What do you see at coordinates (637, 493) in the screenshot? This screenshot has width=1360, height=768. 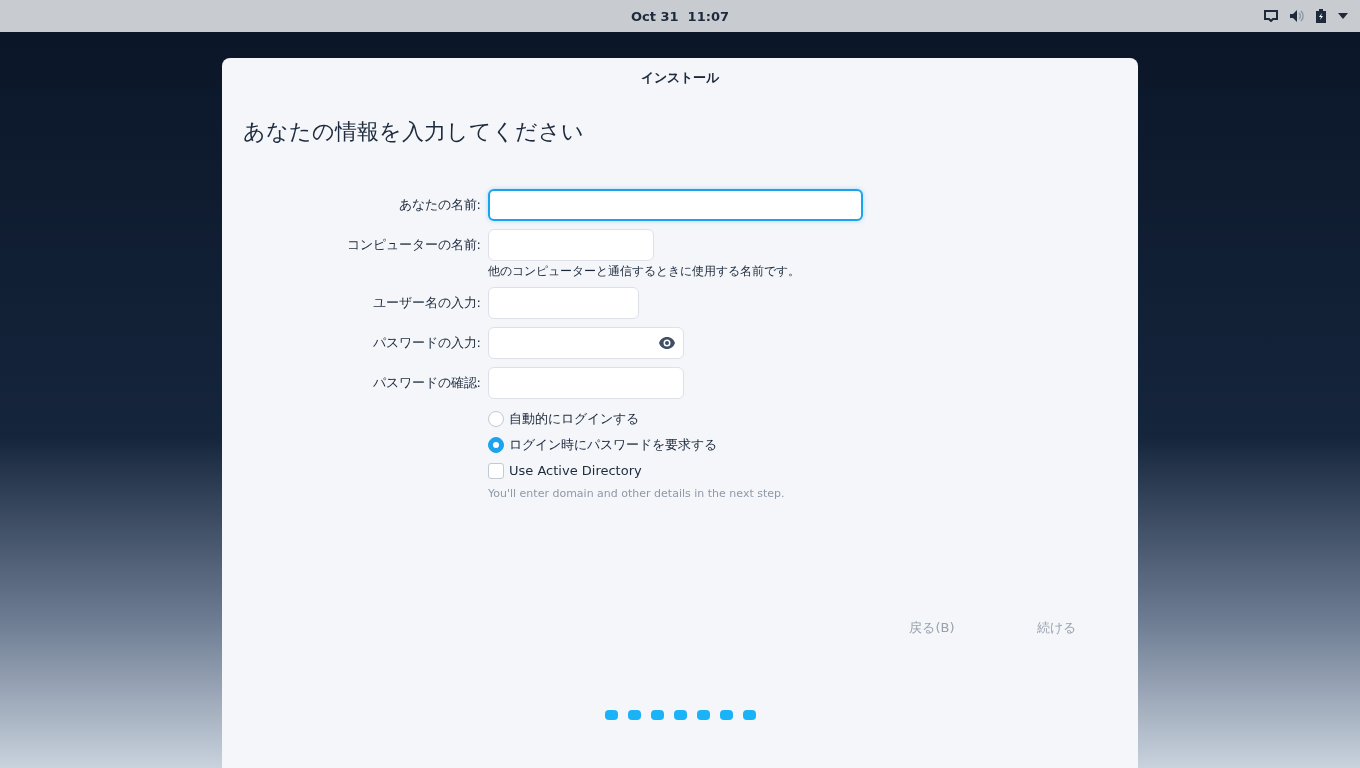 I see `note-text: You'll enter domain and other details in the next step.` at bounding box center [637, 493].